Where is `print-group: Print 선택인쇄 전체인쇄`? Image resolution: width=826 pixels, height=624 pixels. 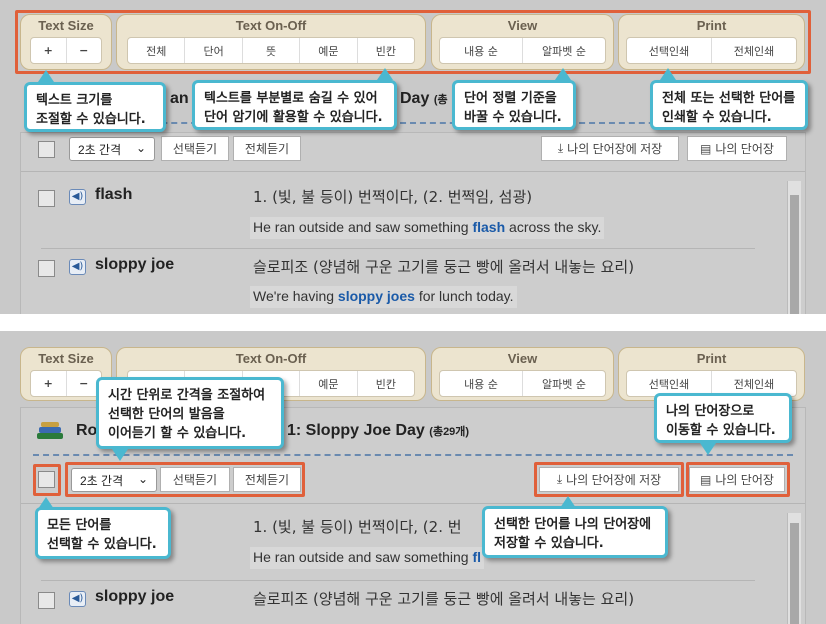 print-group: Print 선택인쇄 전체인쇄 is located at coordinates (711, 42).